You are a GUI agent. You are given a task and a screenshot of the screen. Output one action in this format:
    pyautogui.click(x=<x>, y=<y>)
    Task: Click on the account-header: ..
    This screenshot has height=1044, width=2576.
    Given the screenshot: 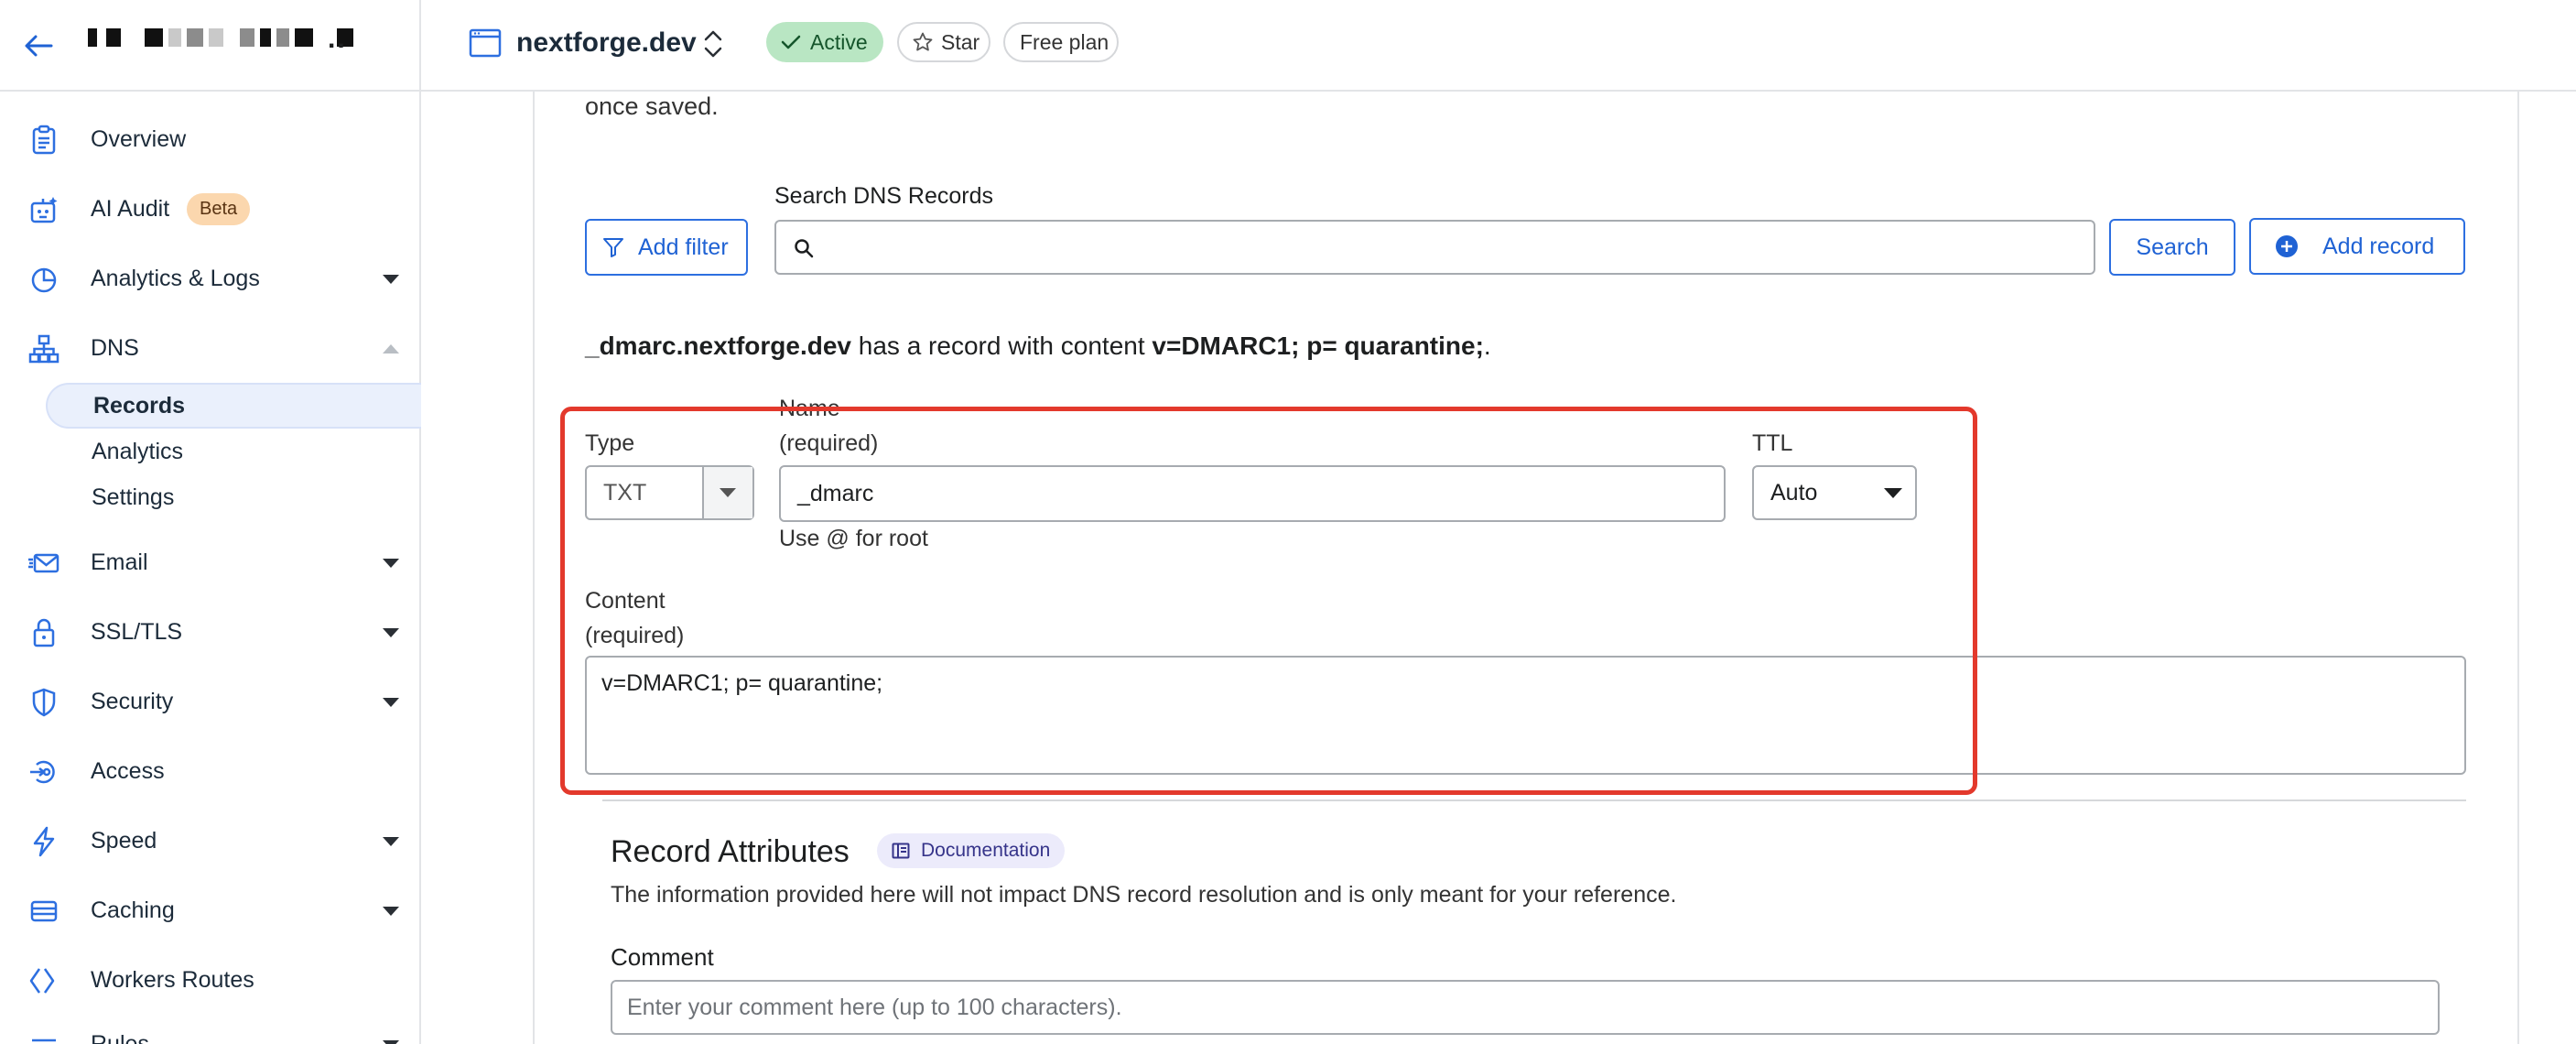 What is the action you would take?
    pyautogui.click(x=210, y=46)
    